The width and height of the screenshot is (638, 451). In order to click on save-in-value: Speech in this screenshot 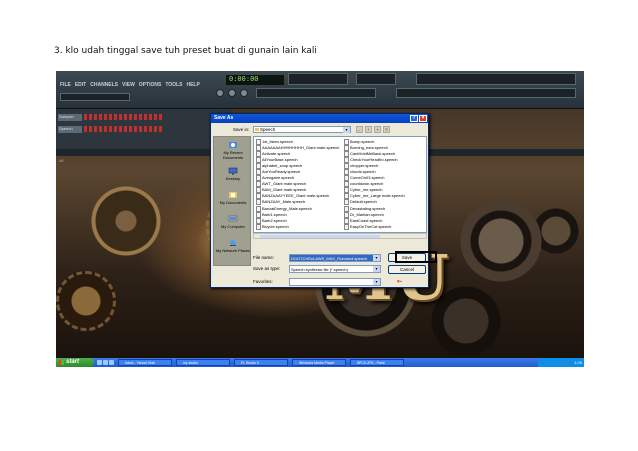, I will do `click(268, 129)`.